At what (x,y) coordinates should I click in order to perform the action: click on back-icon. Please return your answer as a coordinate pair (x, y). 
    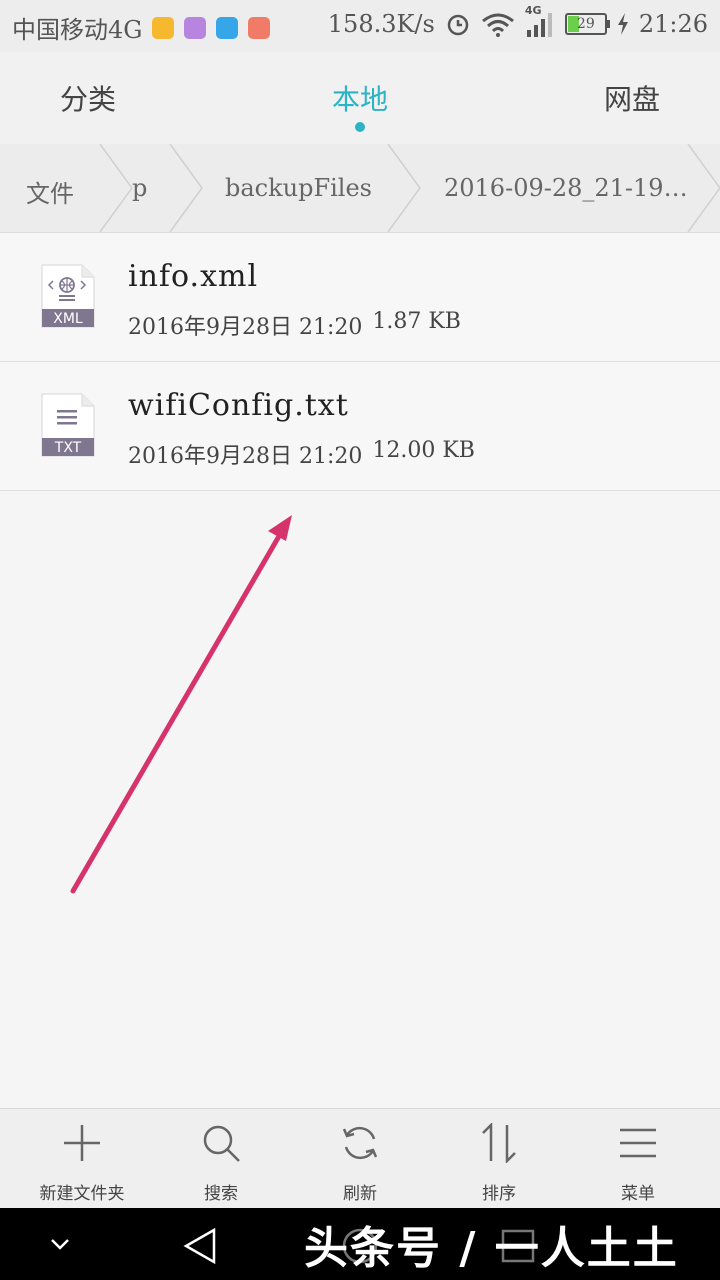
    Looking at the image, I should click on (200, 1246).